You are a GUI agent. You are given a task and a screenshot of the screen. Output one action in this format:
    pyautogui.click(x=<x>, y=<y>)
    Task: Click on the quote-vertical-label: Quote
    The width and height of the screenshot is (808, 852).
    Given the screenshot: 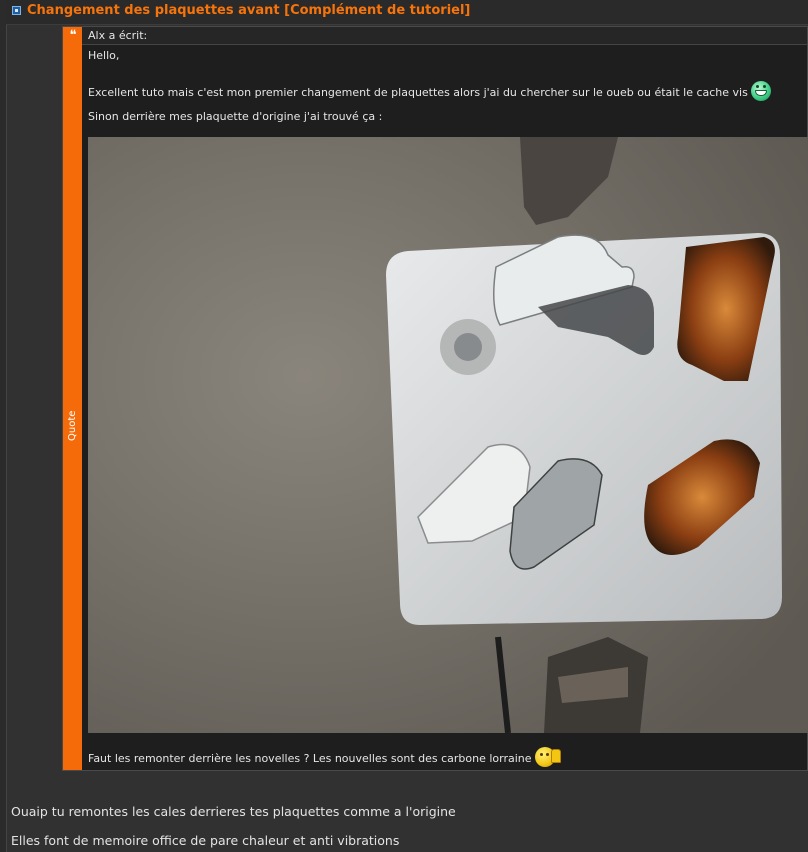 What is the action you would take?
    pyautogui.click(x=72, y=425)
    